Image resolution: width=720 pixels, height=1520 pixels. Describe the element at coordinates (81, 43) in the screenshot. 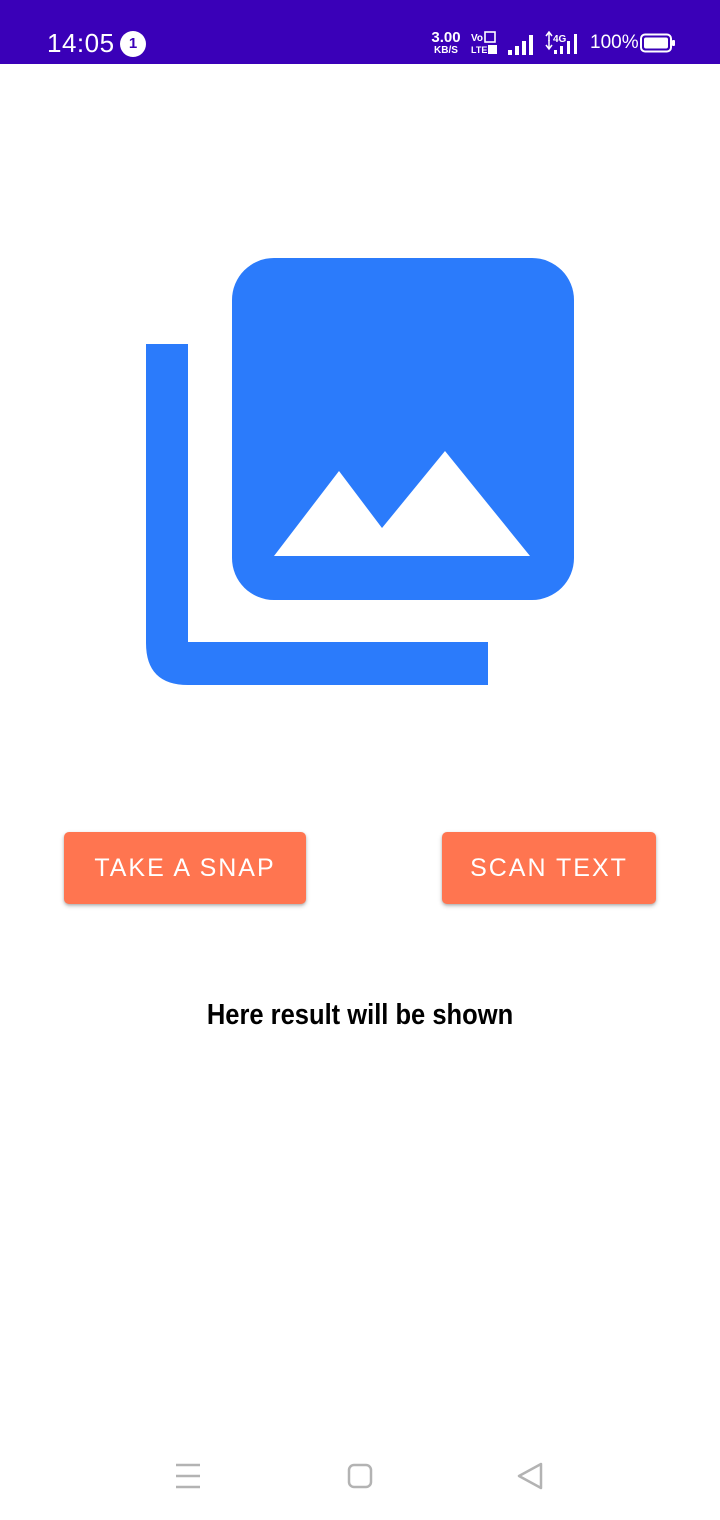

I see `status-time: 14:05` at that location.